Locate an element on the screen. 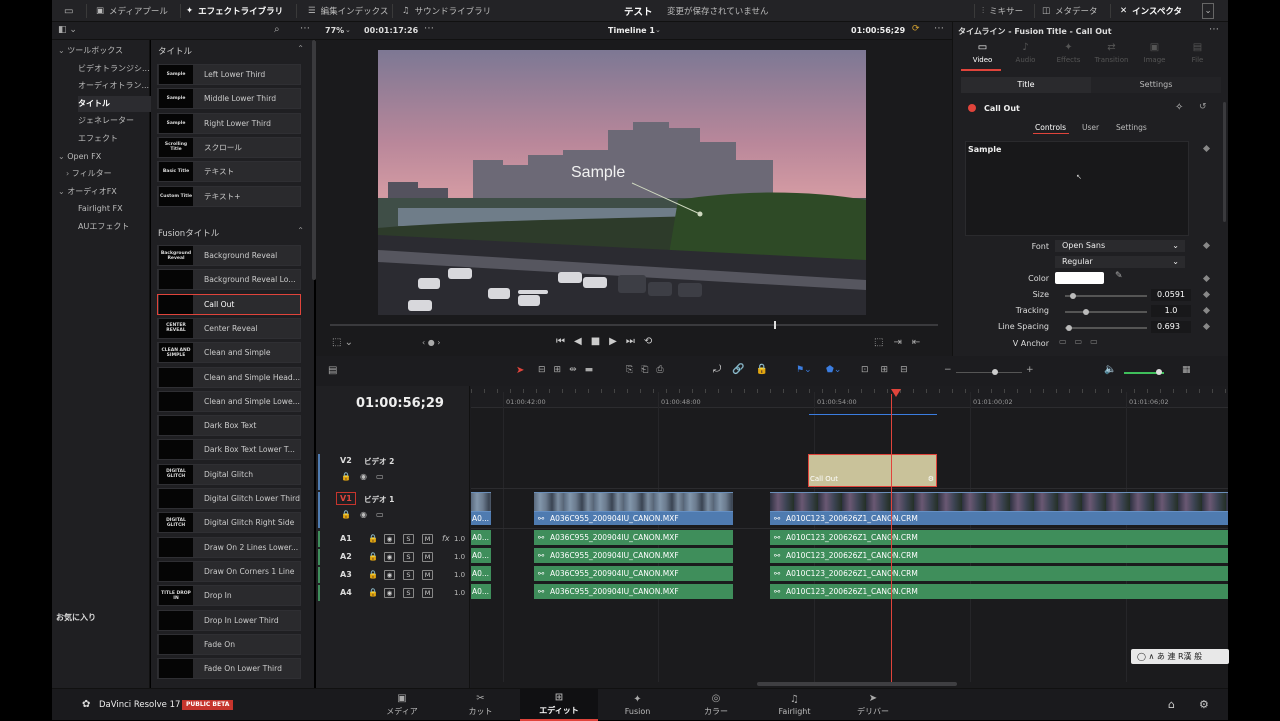 This screenshot has width=1280, height=721. line-spacing-value: 0.693 is located at coordinates (1171, 327).